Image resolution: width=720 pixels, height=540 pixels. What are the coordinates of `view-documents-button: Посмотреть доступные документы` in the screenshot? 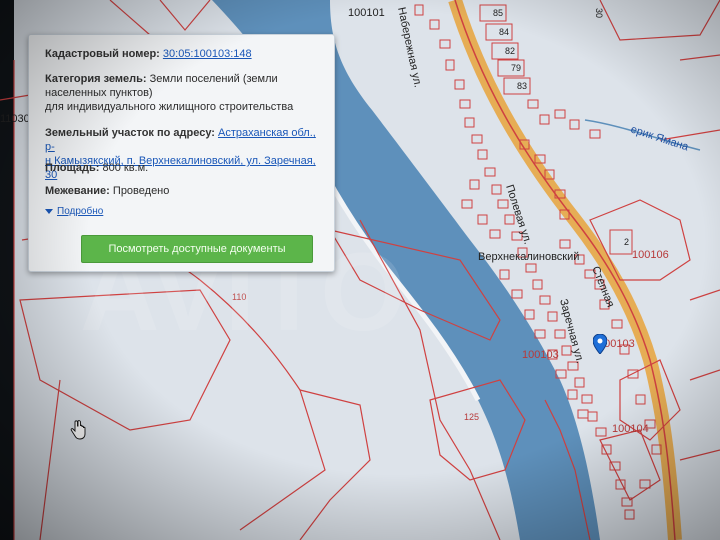 It's located at (197, 249).